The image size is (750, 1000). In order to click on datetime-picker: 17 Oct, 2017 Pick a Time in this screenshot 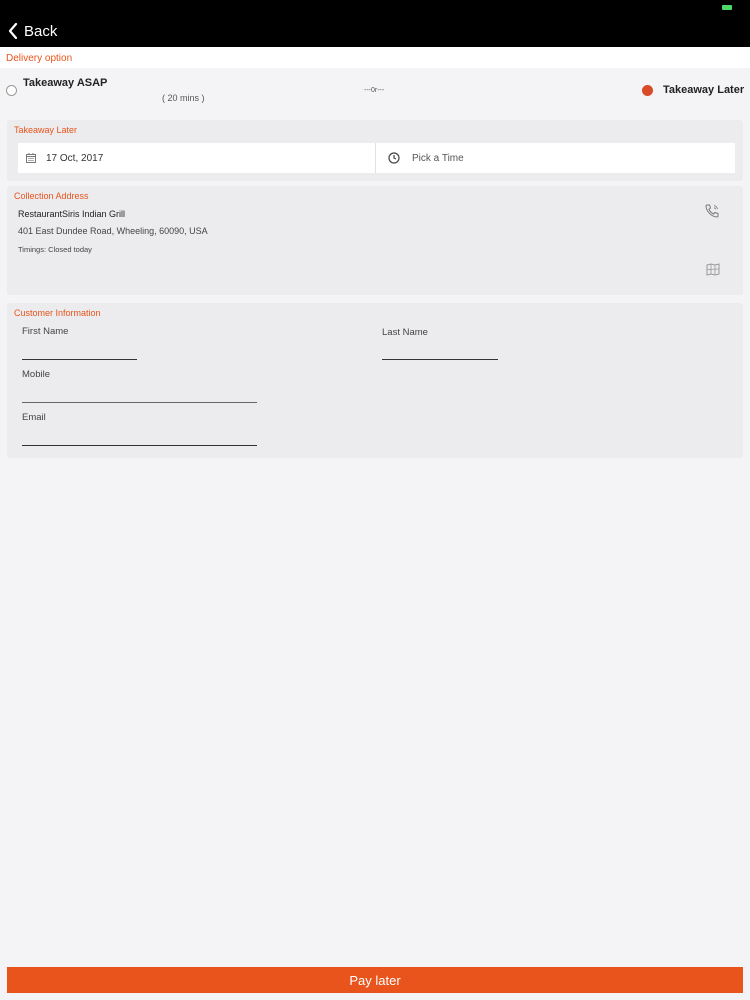, I will do `click(376, 158)`.